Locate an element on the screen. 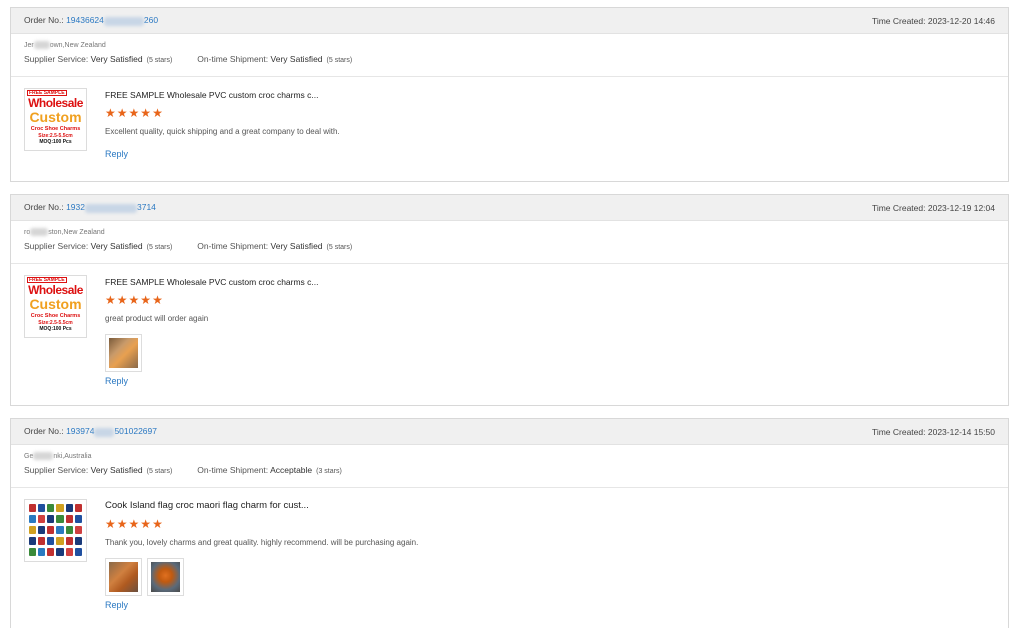 Image resolution: width=1024 pixels, height=628 pixels. buyer-location: ro ston,New Zealand is located at coordinates (64, 232).